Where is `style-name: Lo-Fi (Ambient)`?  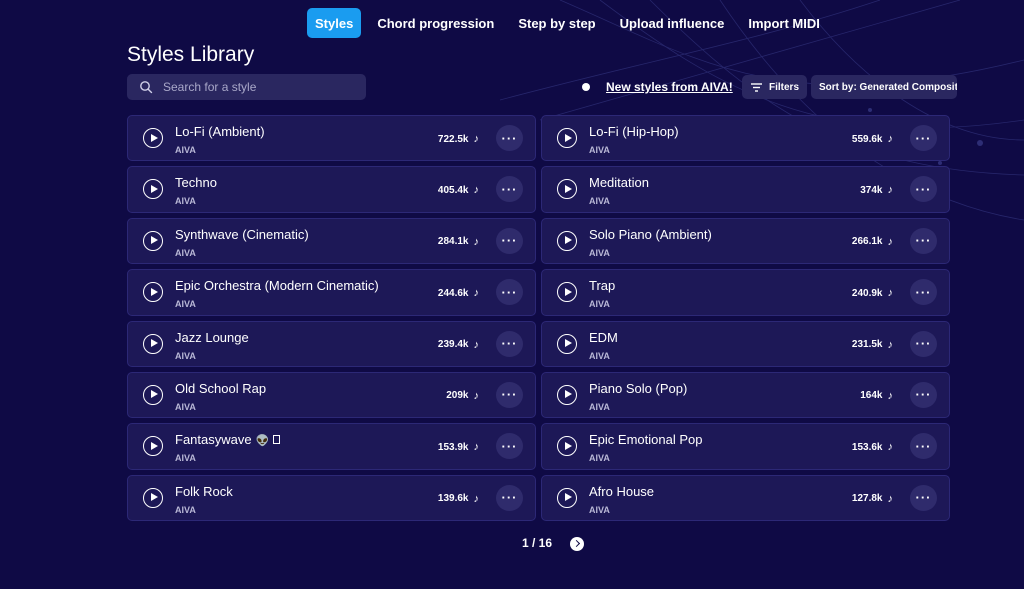
style-name: Lo-Fi (Ambient) is located at coordinates (220, 131).